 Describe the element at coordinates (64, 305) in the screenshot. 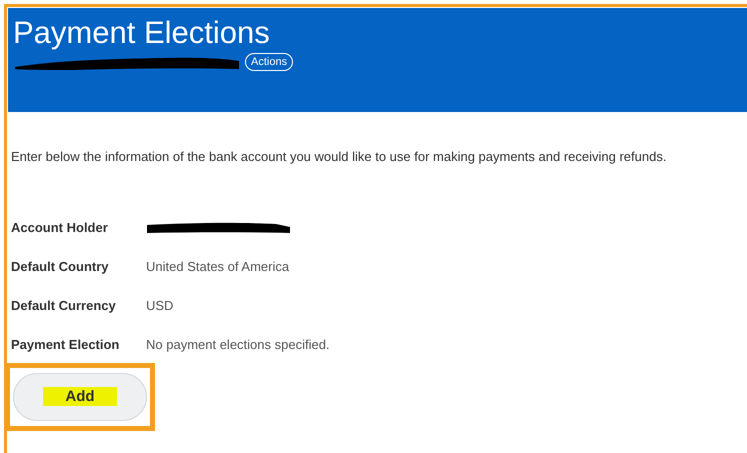

I see `field-label: Default Currency` at that location.